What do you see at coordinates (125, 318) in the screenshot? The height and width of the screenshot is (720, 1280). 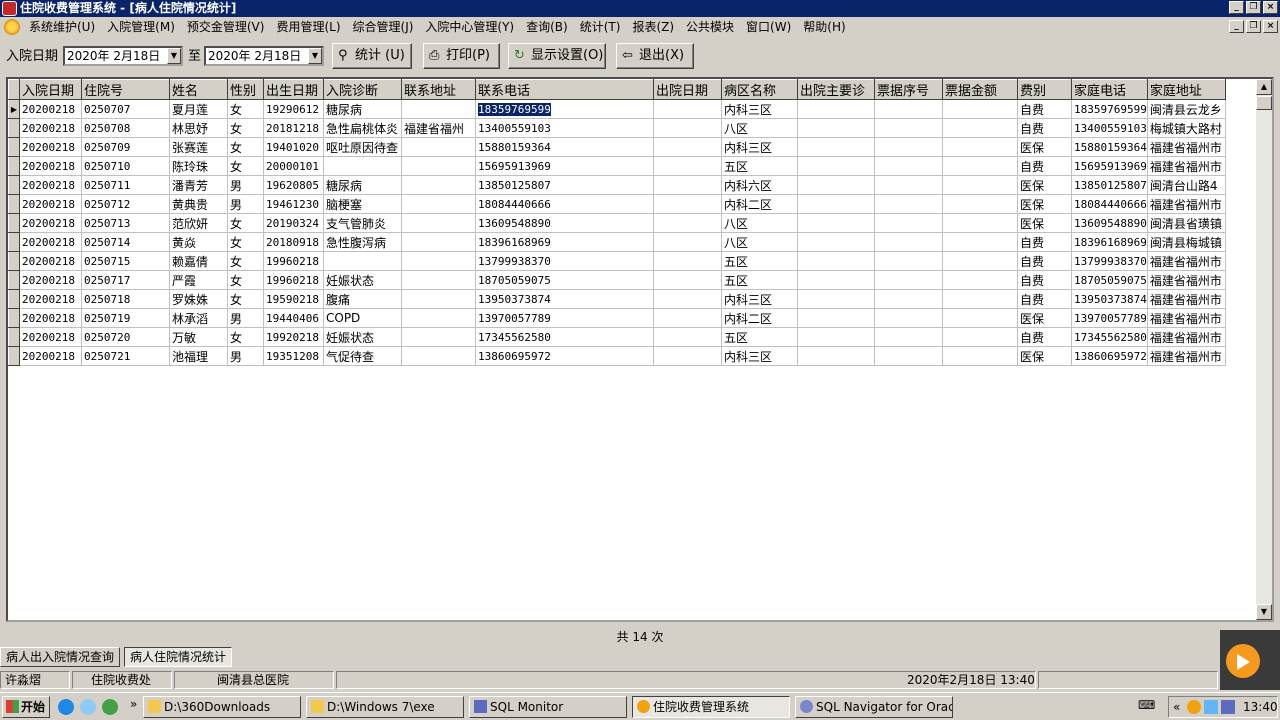 I see `table-cell: 0250719` at bounding box center [125, 318].